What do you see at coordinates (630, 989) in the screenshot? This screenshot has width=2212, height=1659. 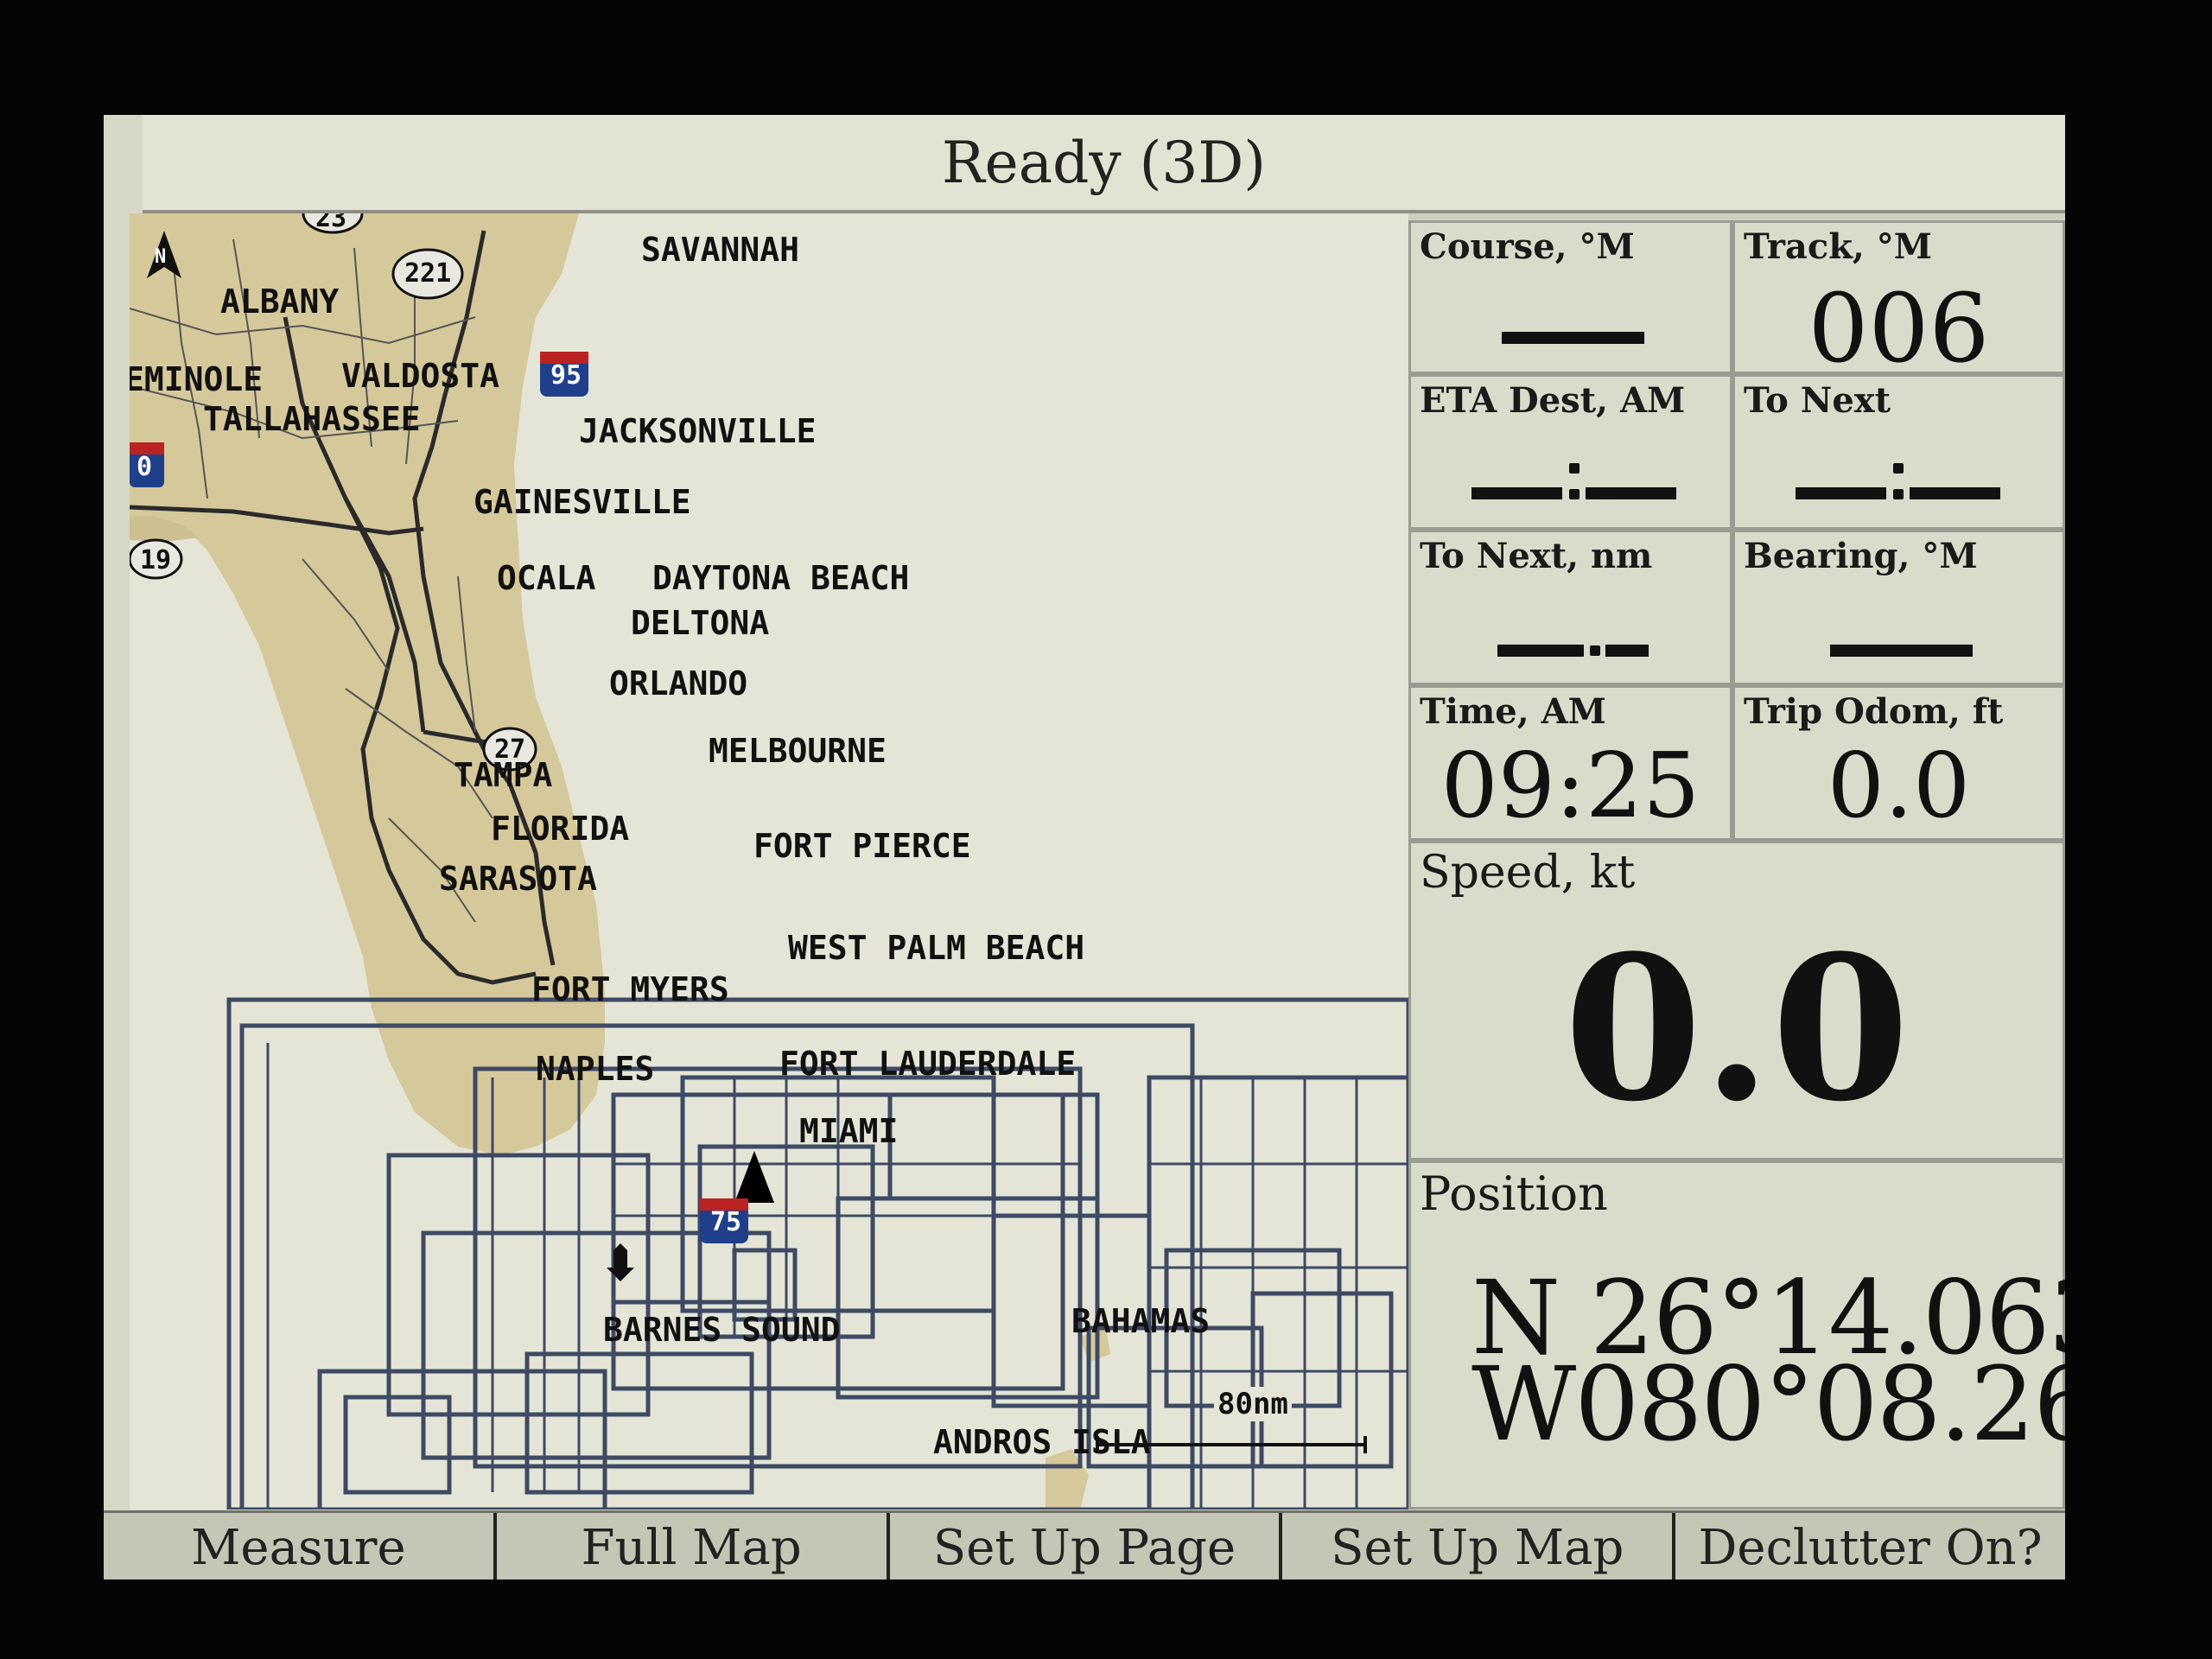 I see `city-label: FORT MYERS` at bounding box center [630, 989].